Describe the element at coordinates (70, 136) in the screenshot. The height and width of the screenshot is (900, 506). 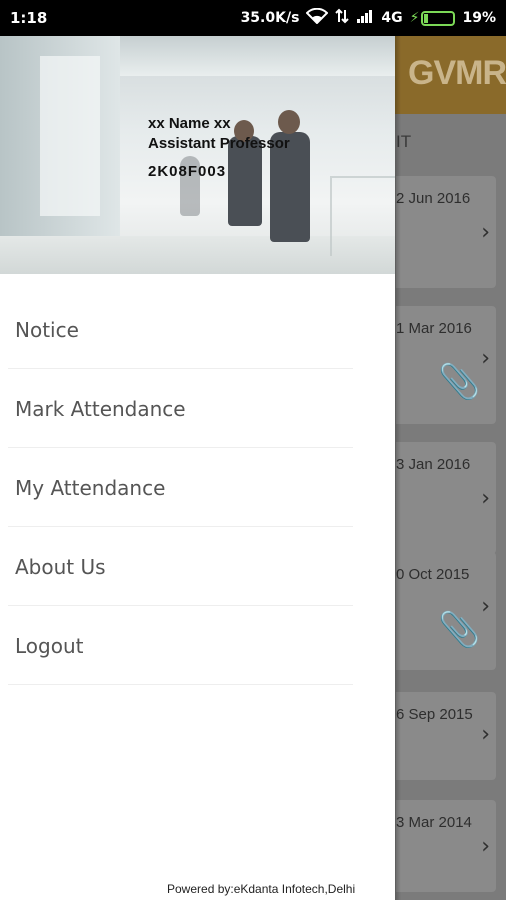
I see `header-image-window` at that location.